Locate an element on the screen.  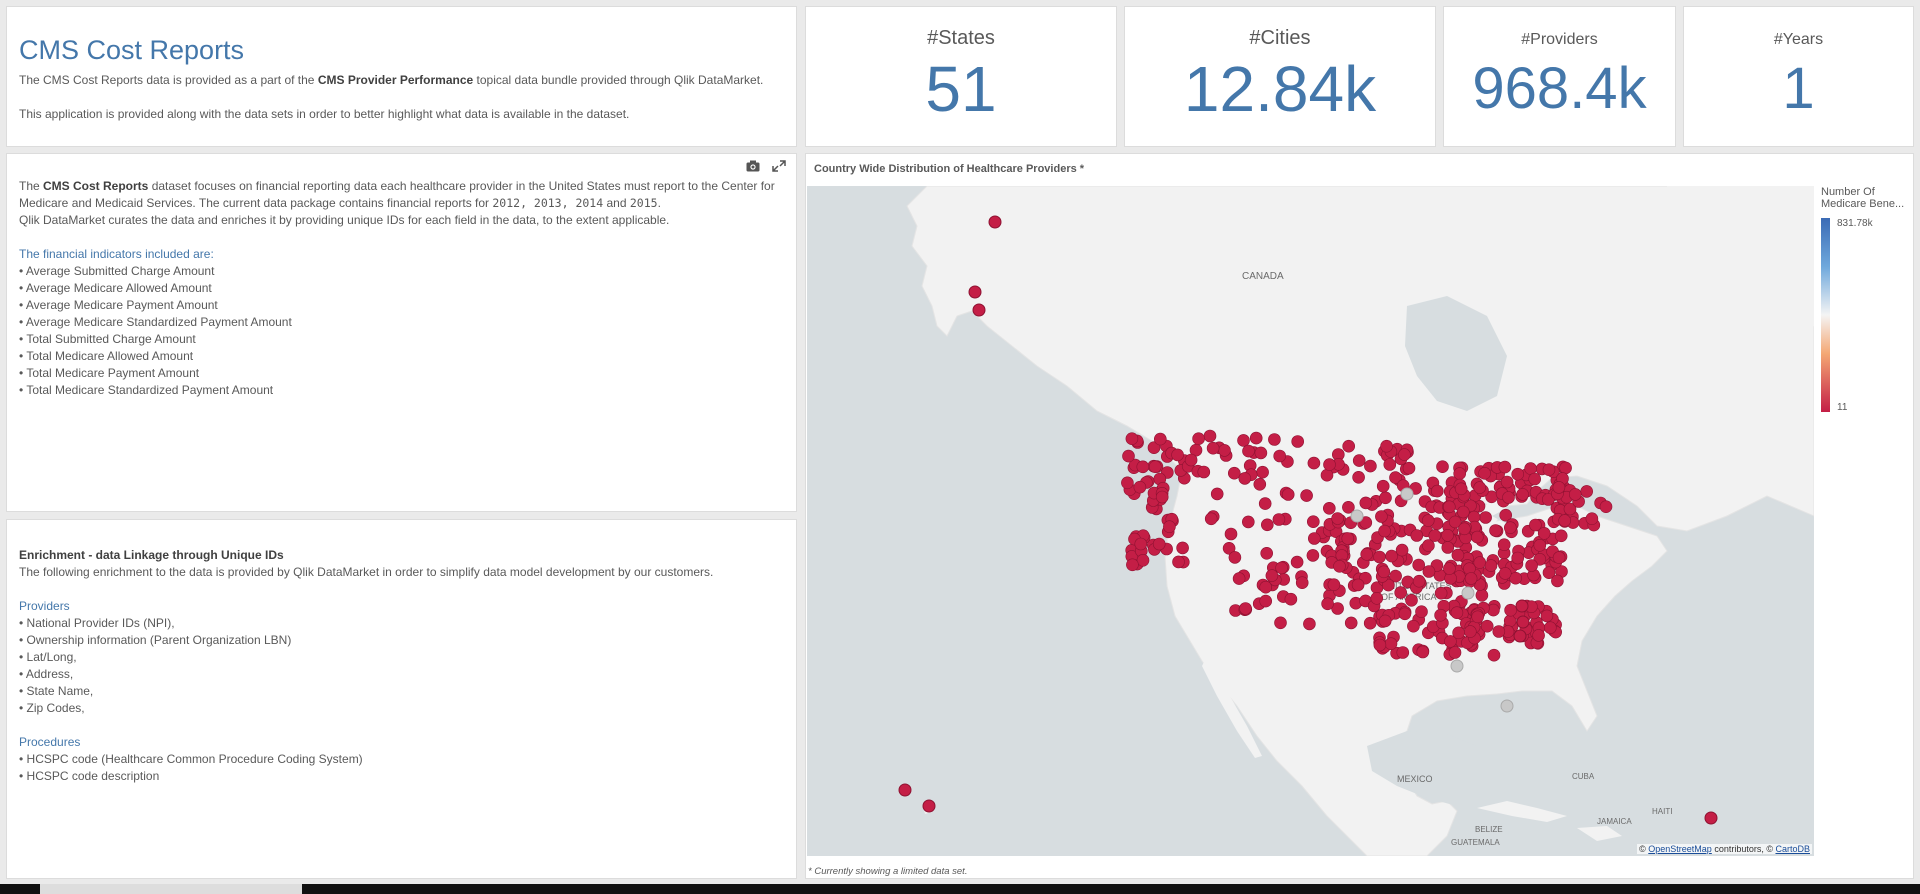
osm-link: OpenStreetMap is located at coordinates (1680, 849).